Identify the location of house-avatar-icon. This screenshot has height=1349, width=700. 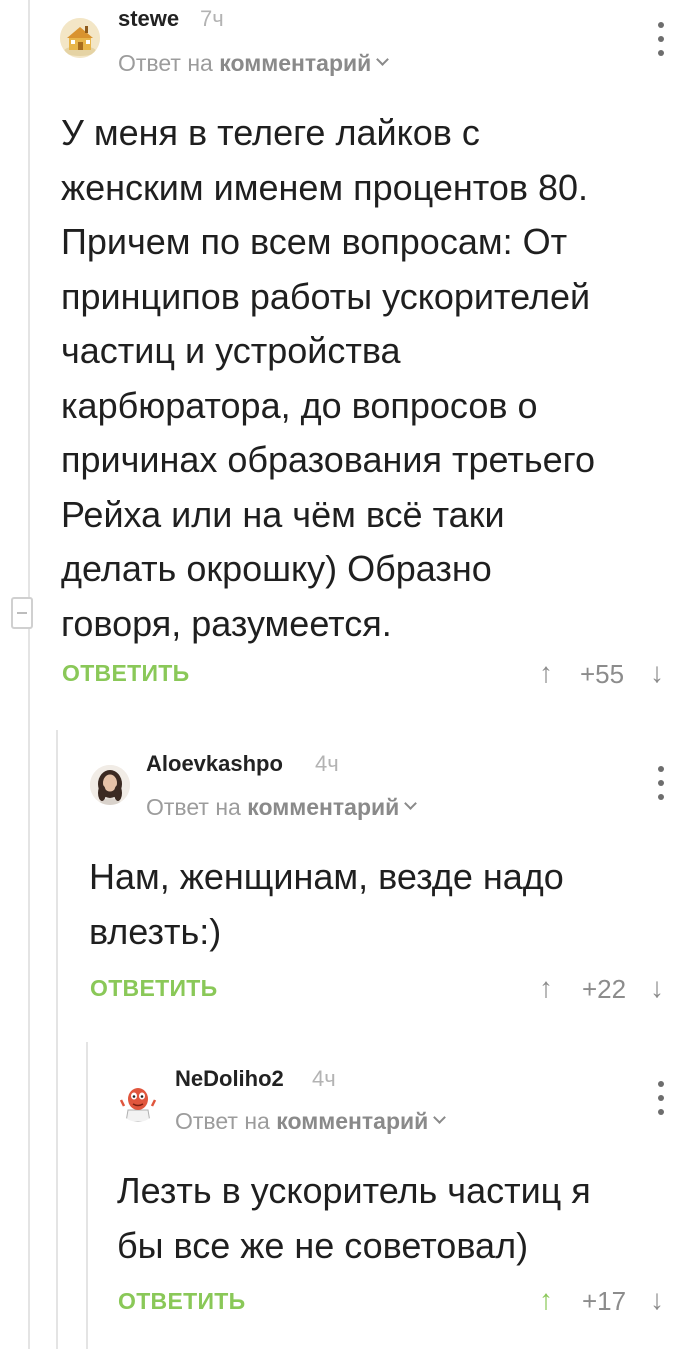
(80, 38).